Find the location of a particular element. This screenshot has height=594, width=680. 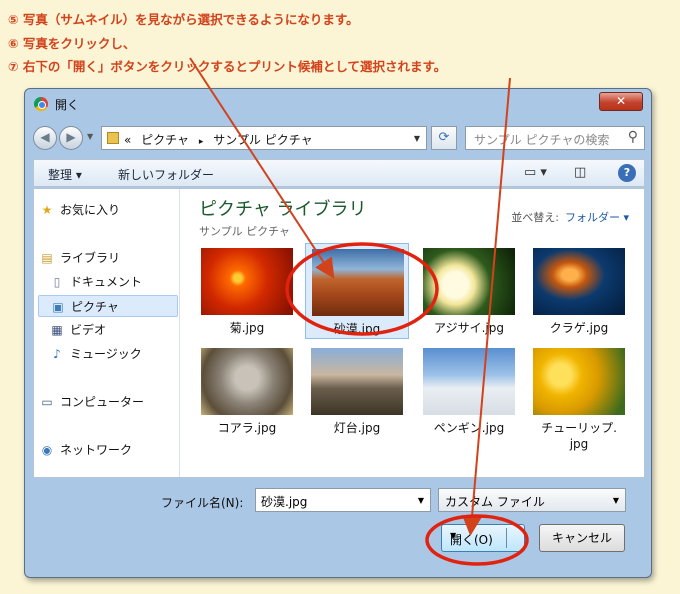

recent-dropdown-icon: ▼ is located at coordinates (90, 136).